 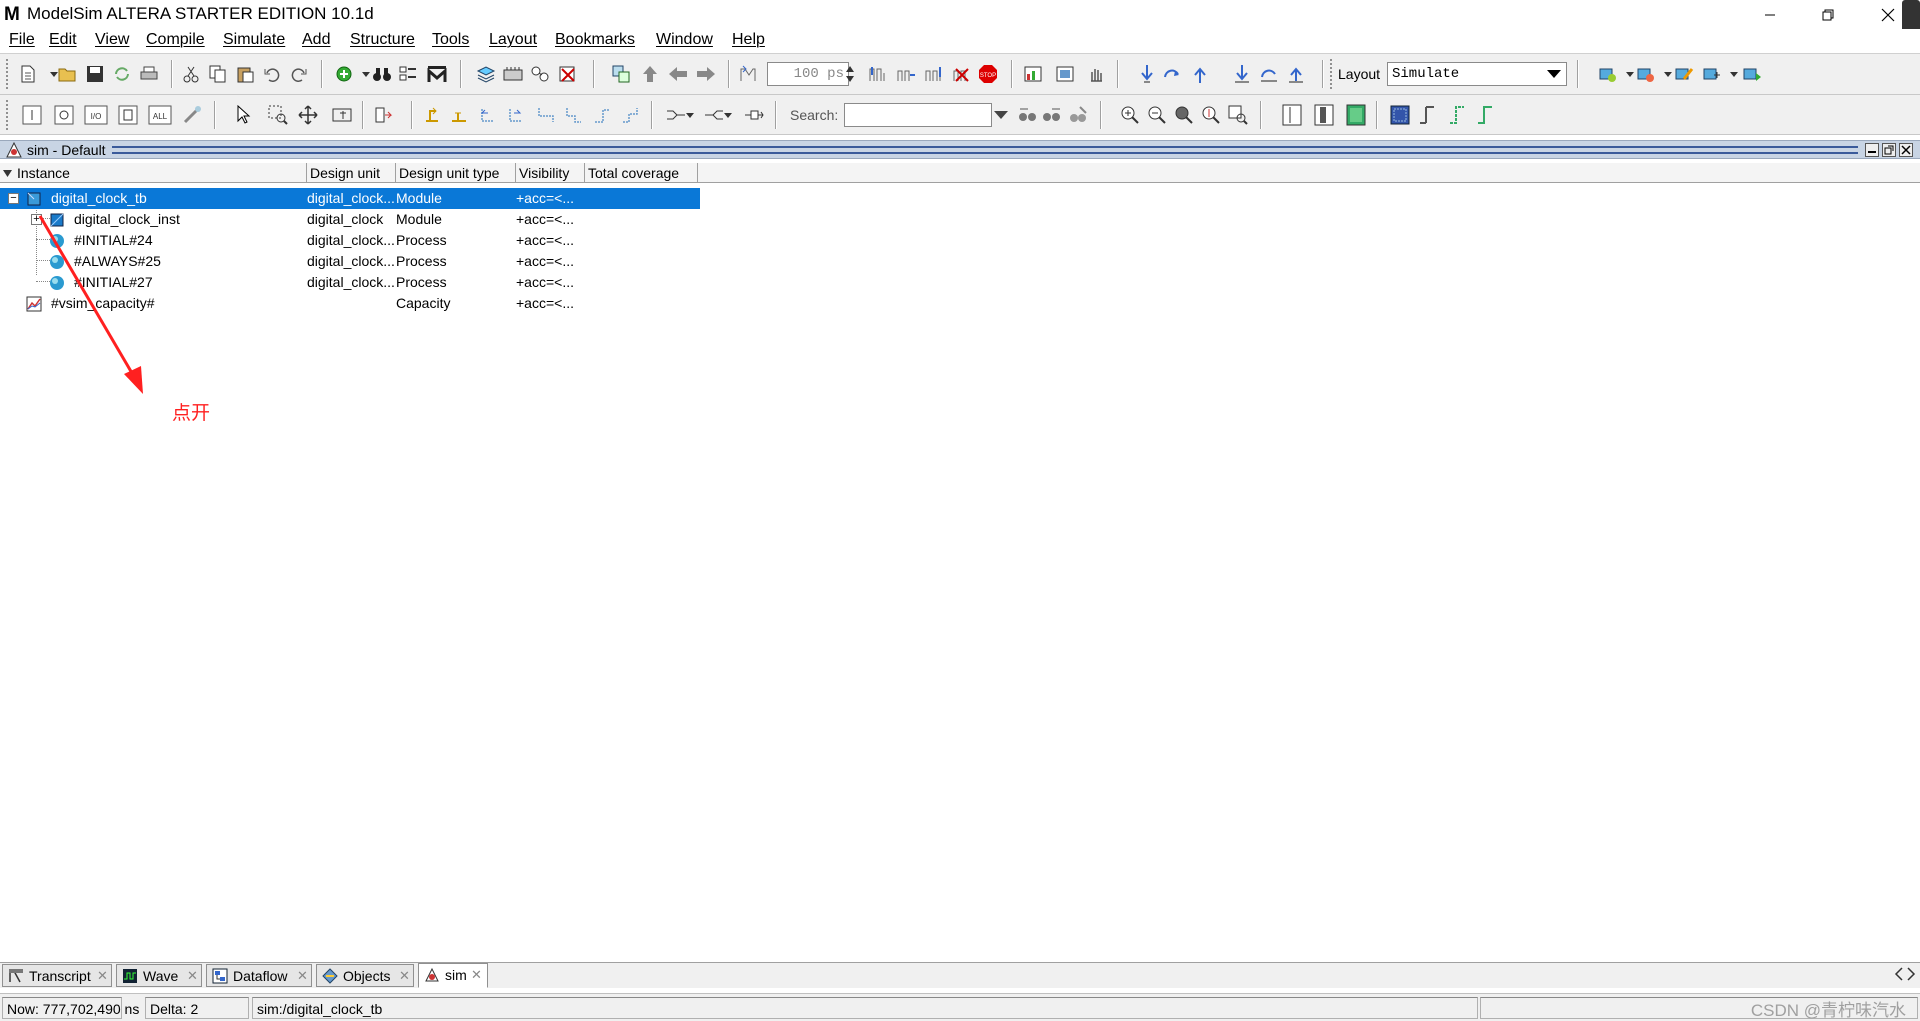 I want to click on stop-button: STOP, so click(x=988, y=74).